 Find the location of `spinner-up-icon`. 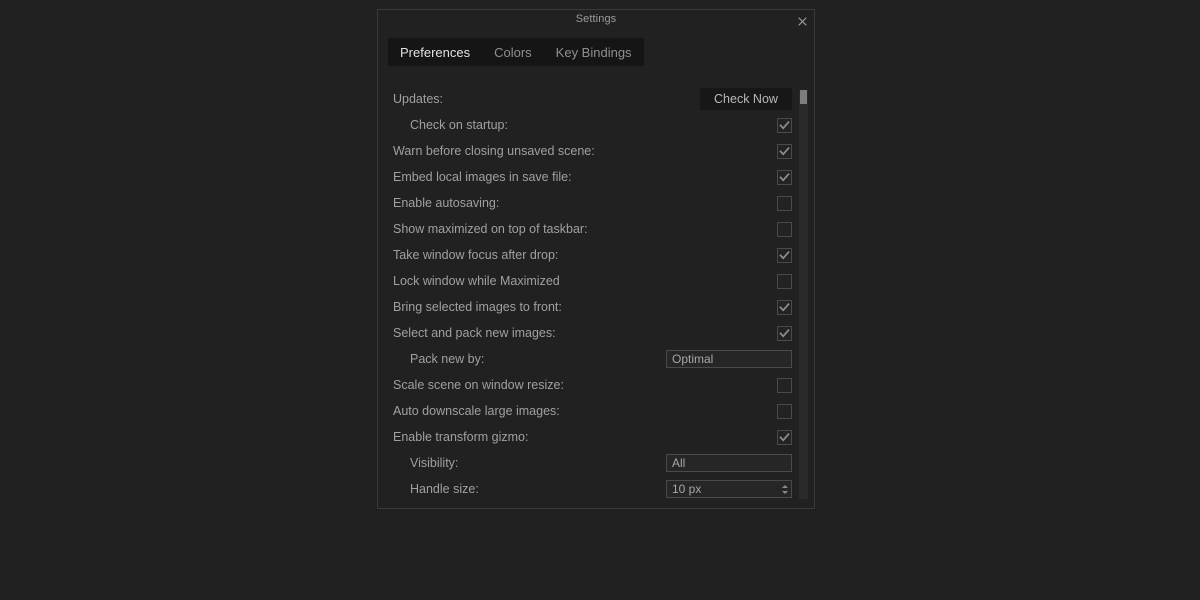

spinner-up-icon is located at coordinates (784, 486).